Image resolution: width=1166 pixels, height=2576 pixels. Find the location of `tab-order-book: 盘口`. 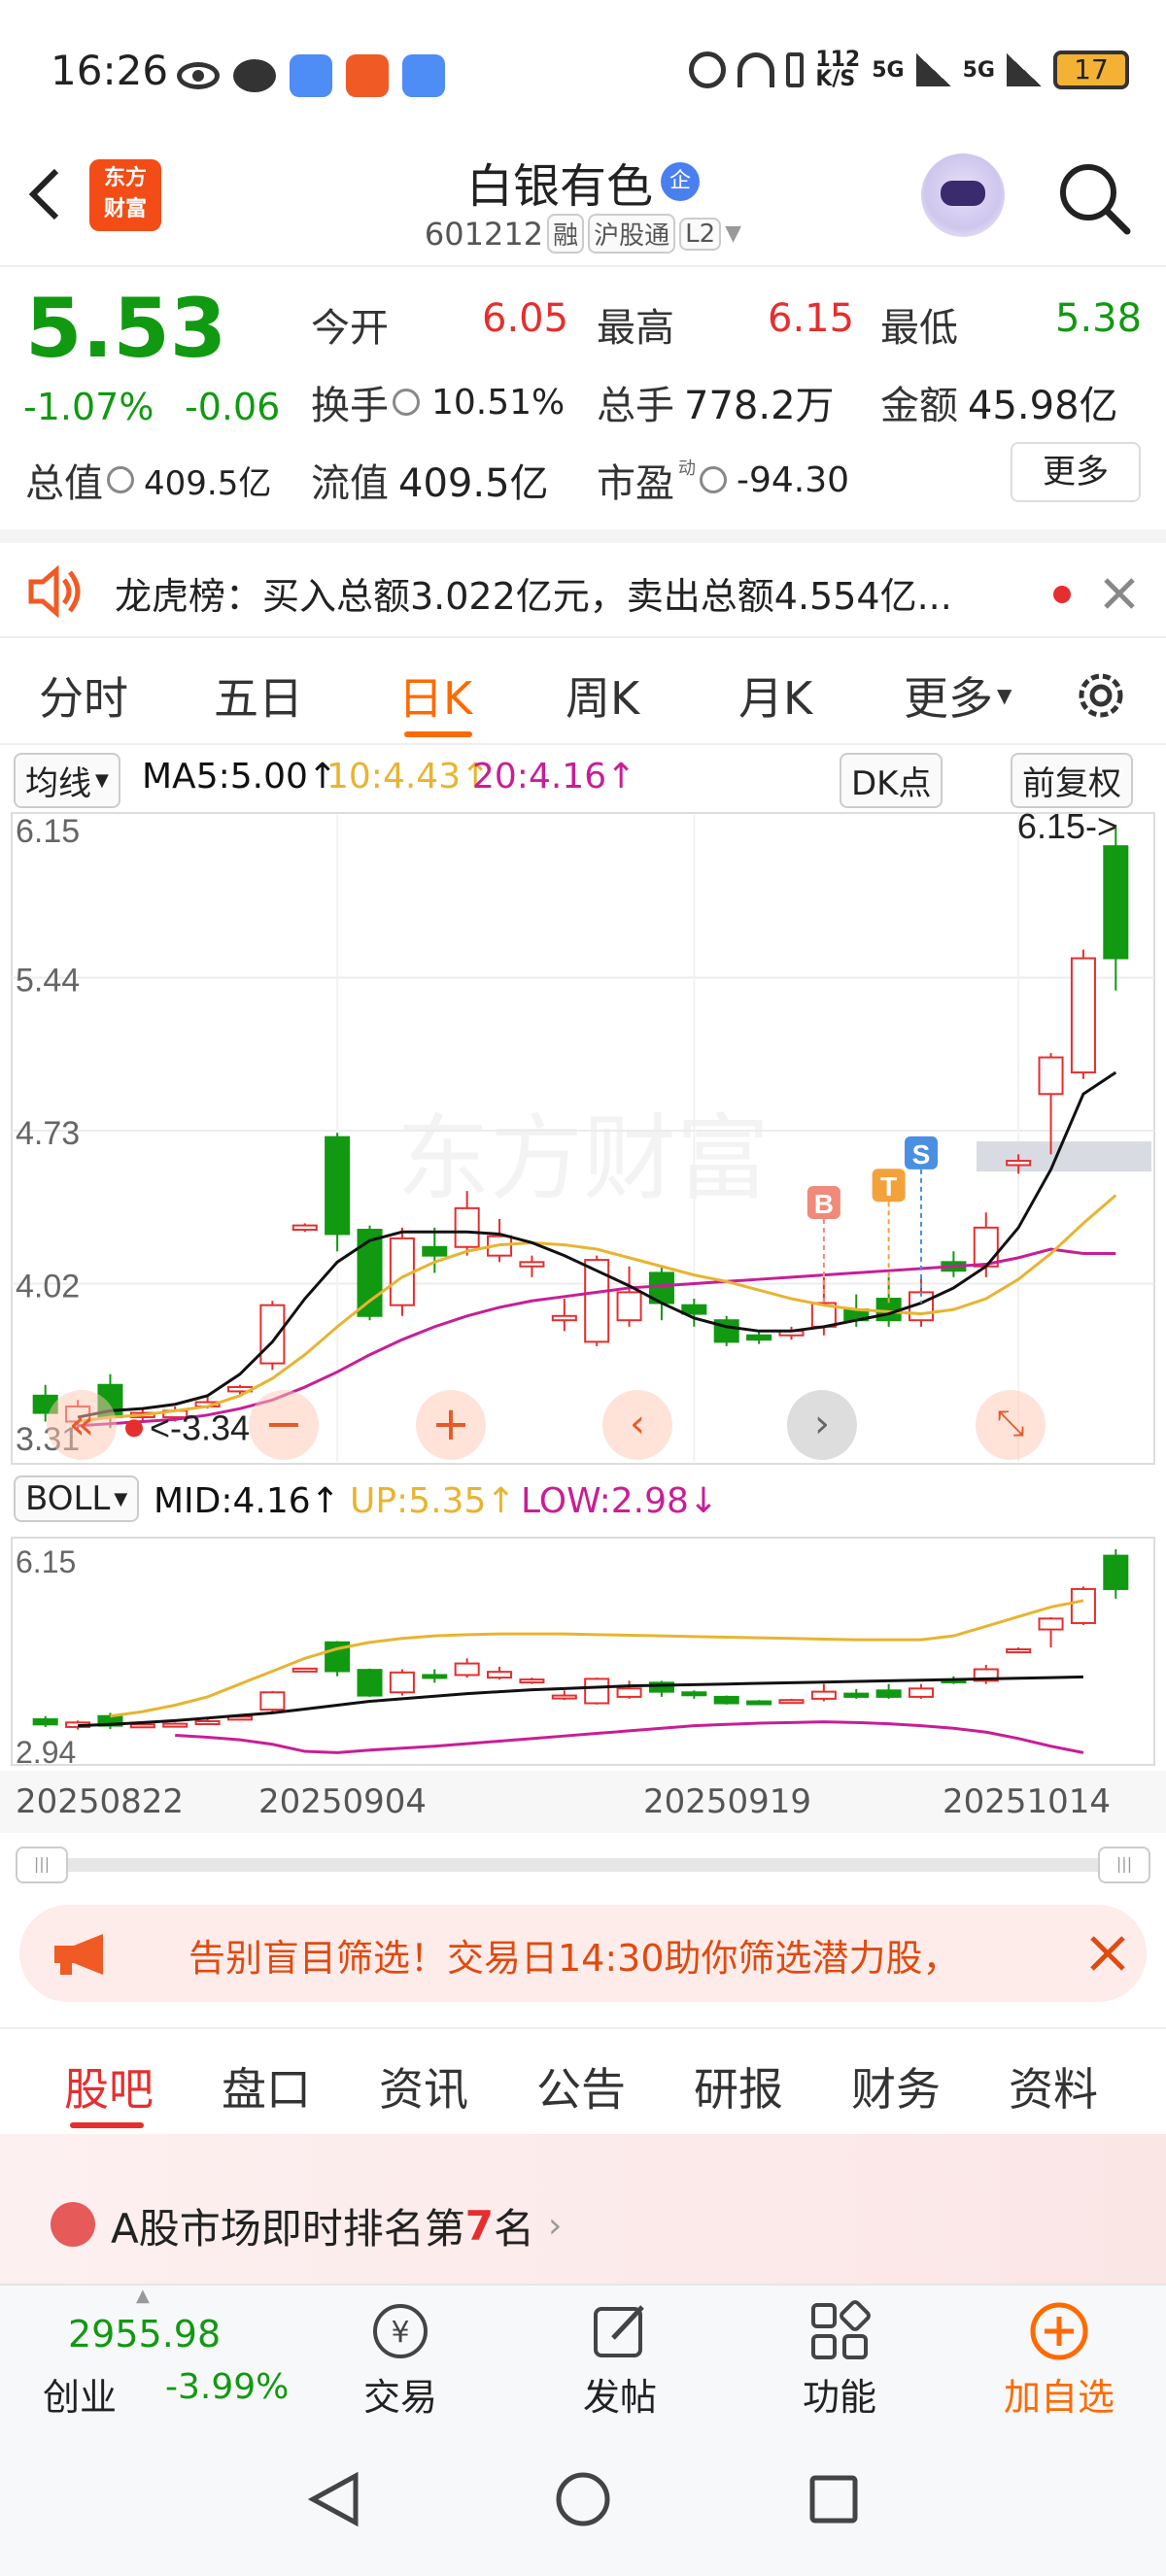

tab-order-book: 盘口 is located at coordinates (266, 2086).